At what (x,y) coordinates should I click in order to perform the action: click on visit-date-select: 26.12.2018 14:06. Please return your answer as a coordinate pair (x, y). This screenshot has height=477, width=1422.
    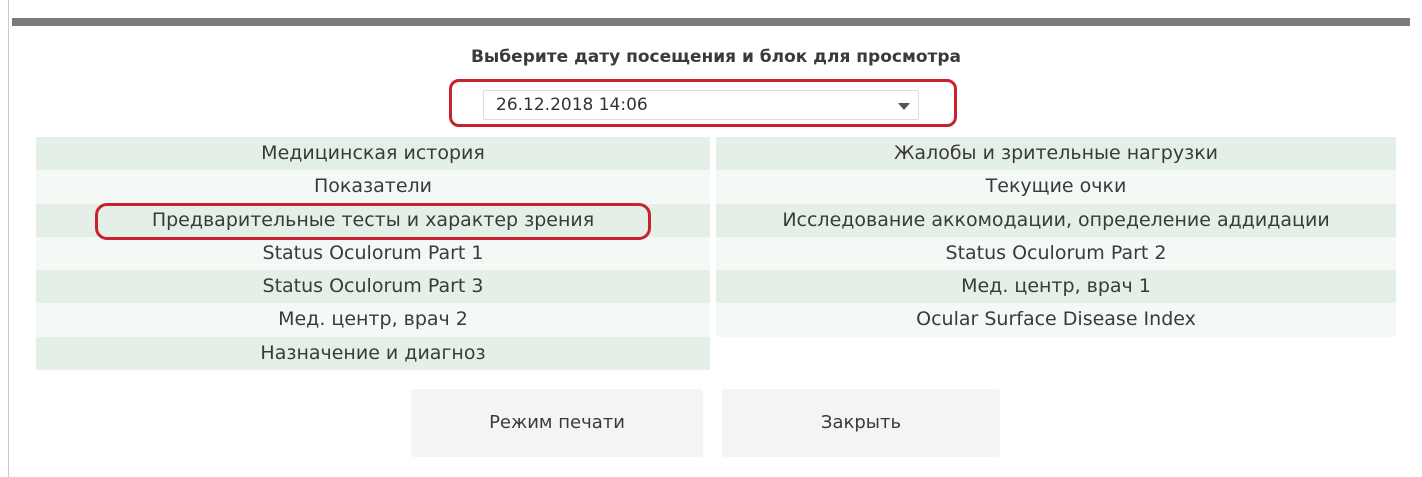
    Looking at the image, I should click on (701, 105).